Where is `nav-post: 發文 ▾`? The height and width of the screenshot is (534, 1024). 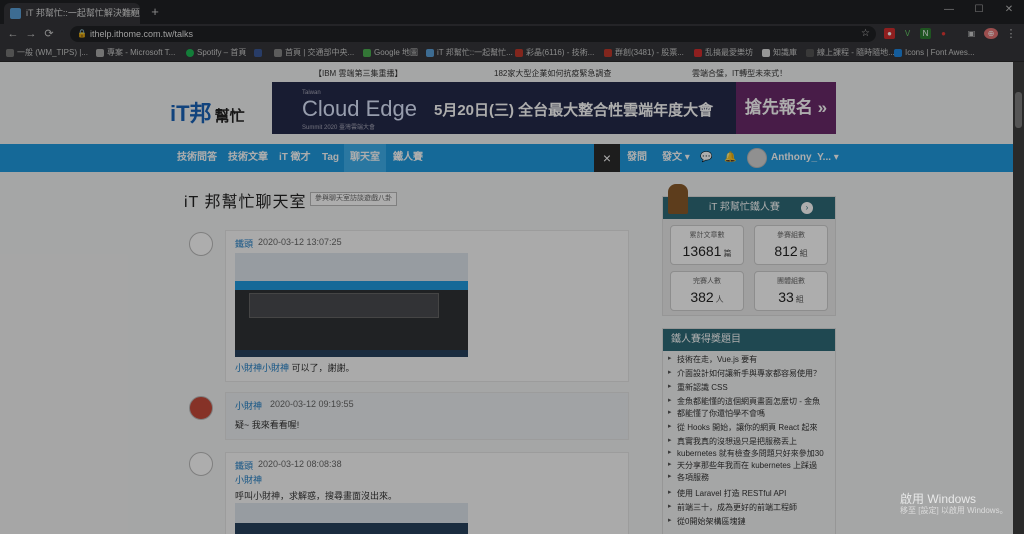 nav-post: 發文 ▾ is located at coordinates (676, 158).